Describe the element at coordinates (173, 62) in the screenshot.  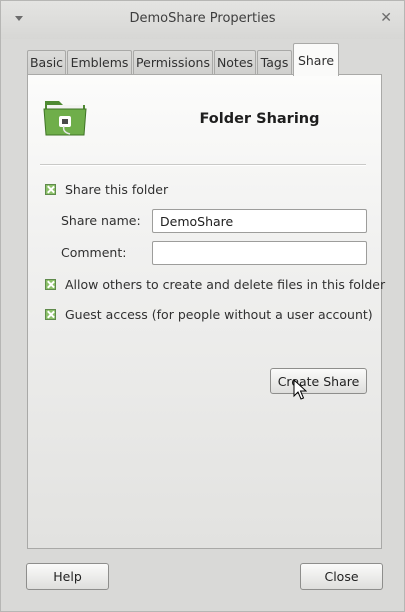
I see `tab-permissions: Permissions` at that location.